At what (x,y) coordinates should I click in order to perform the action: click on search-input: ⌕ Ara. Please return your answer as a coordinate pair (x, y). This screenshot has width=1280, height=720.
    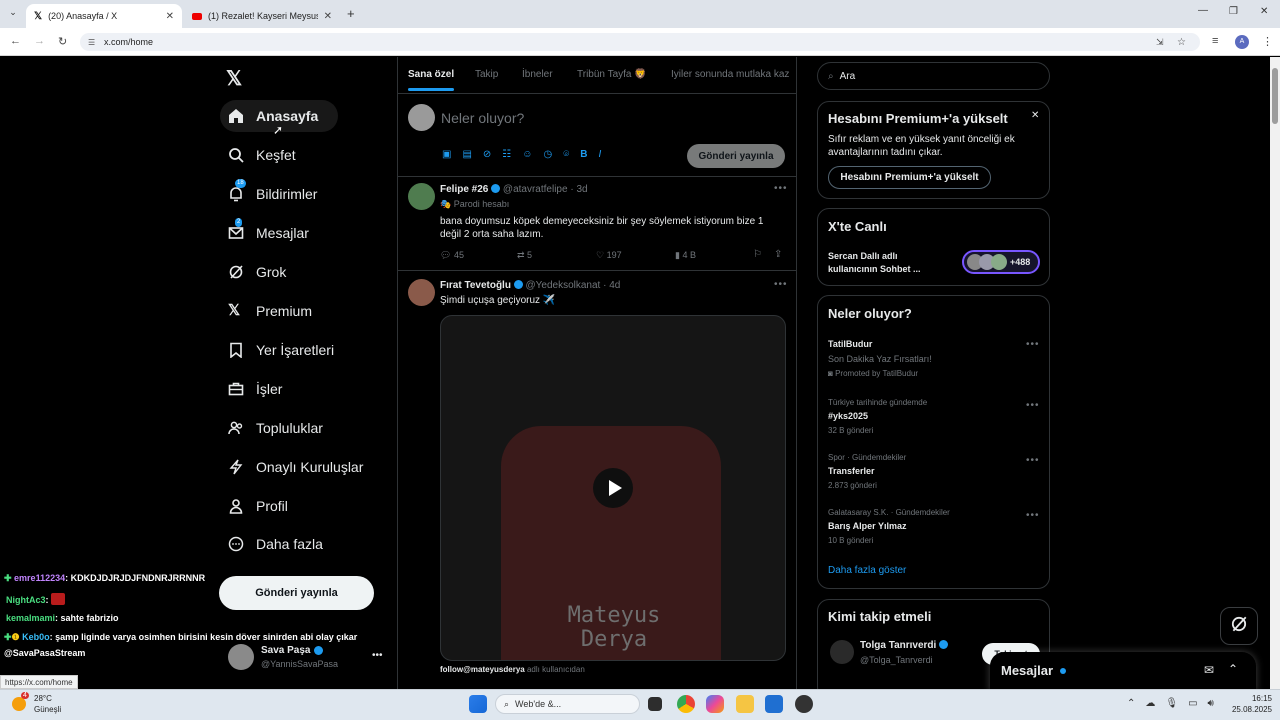
    Looking at the image, I should click on (933, 76).